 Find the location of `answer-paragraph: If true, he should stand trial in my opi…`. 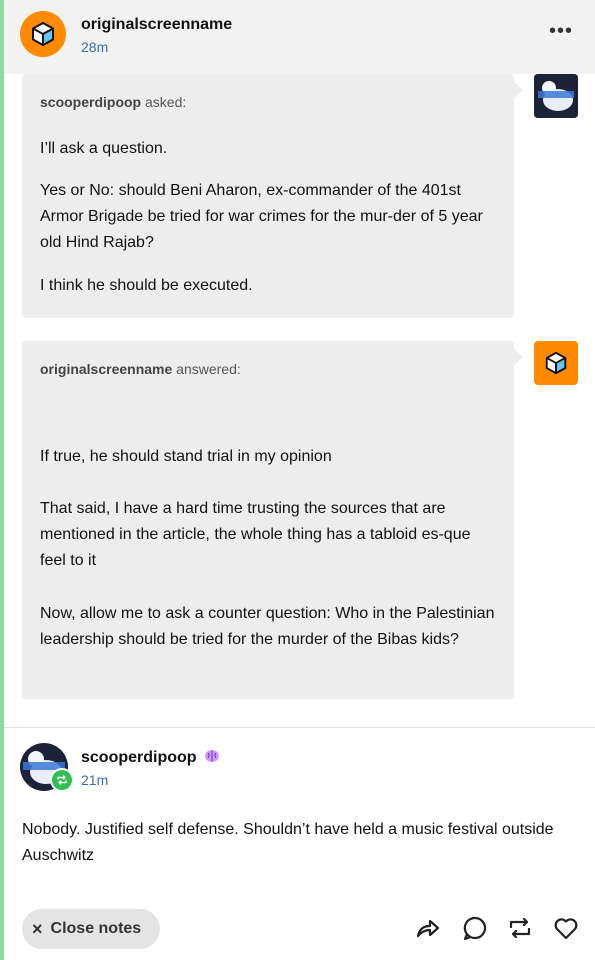

answer-paragraph: If true, he should stand trial in my opi… is located at coordinates (186, 456).